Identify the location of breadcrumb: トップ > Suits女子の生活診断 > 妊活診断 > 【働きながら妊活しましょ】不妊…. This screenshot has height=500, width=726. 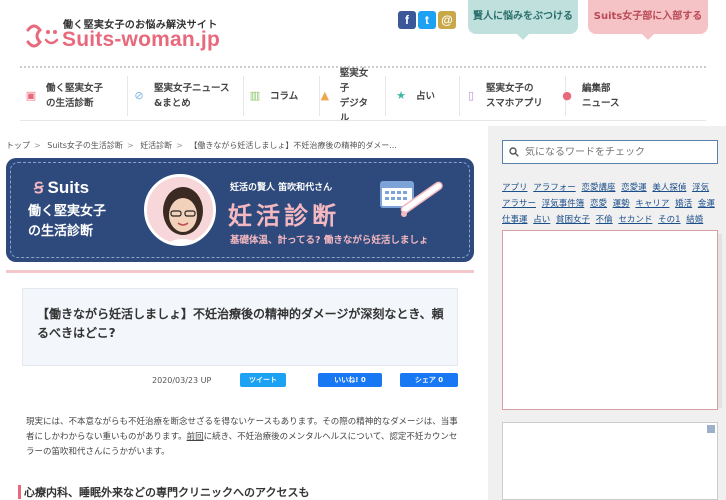
(201, 145).